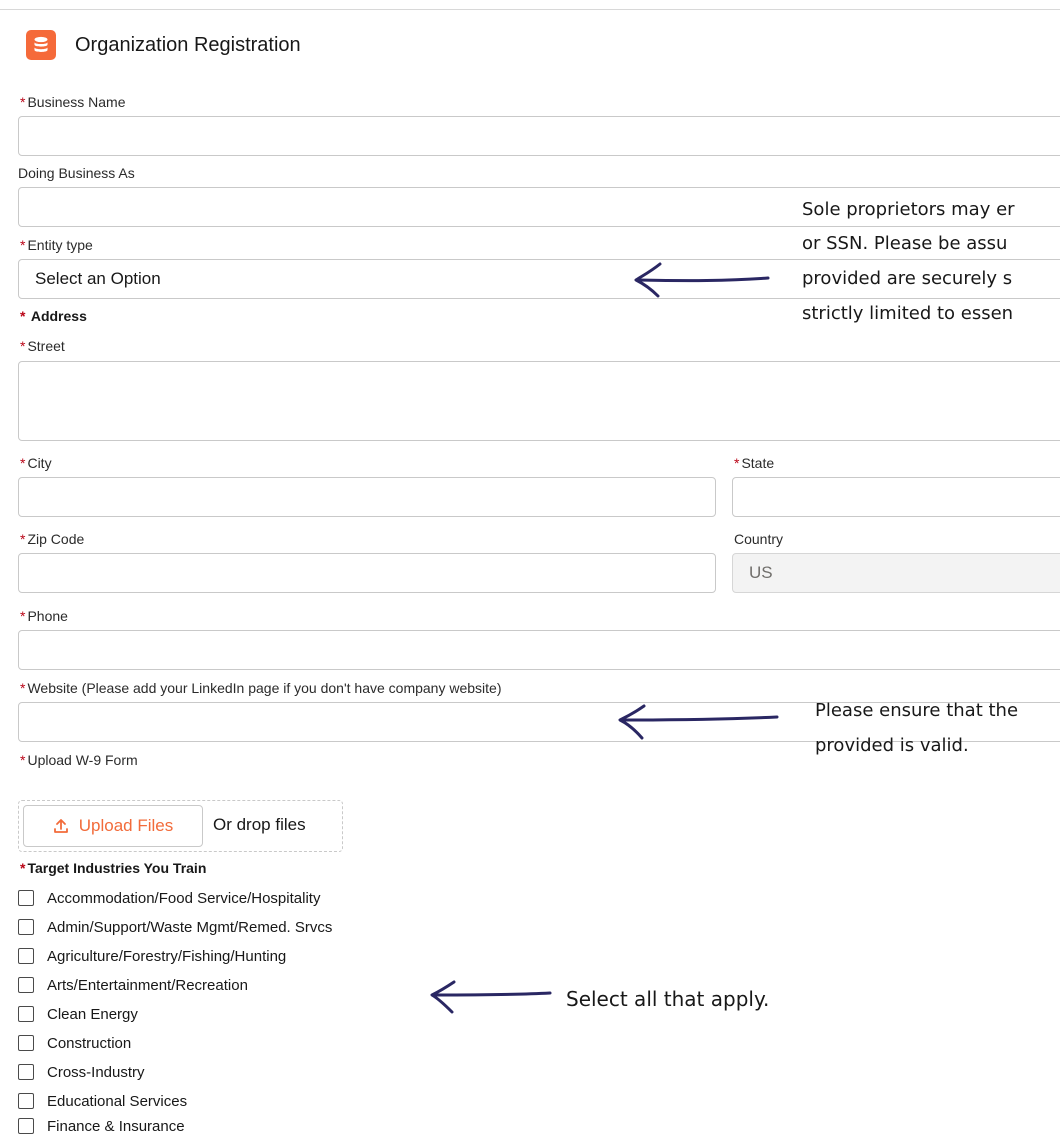 Image resolution: width=1060 pixels, height=1140 pixels. Describe the element at coordinates (98, 278) in the screenshot. I see `entity-type-value: Select an Option` at that location.